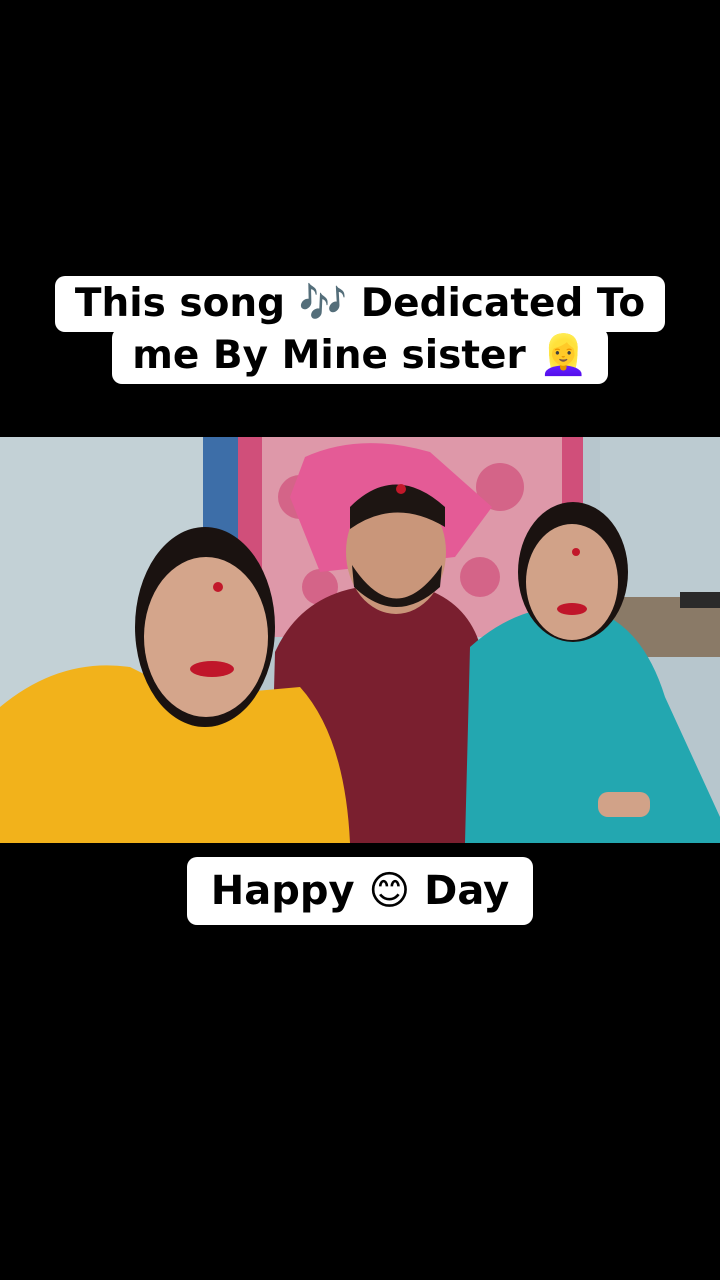 Image resolution: width=720 pixels, height=1280 pixels. Describe the element at coordinates (212, 669) in the screenshot. I see `woman-left-lips` at that location.